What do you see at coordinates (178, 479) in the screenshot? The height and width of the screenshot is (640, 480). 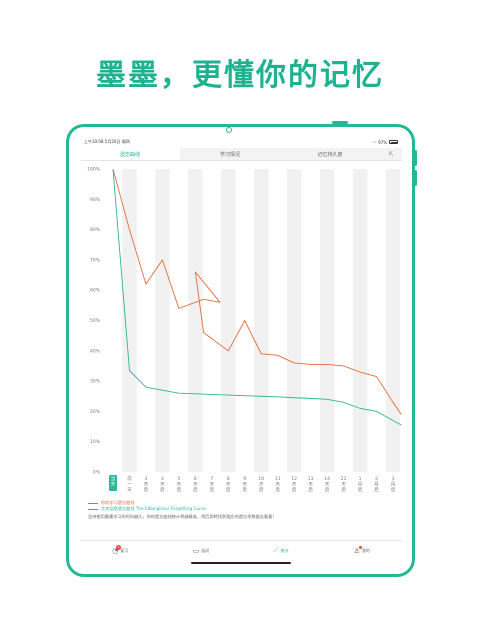 I see `x-tick-label: 5` at bounding box center [178, 479].